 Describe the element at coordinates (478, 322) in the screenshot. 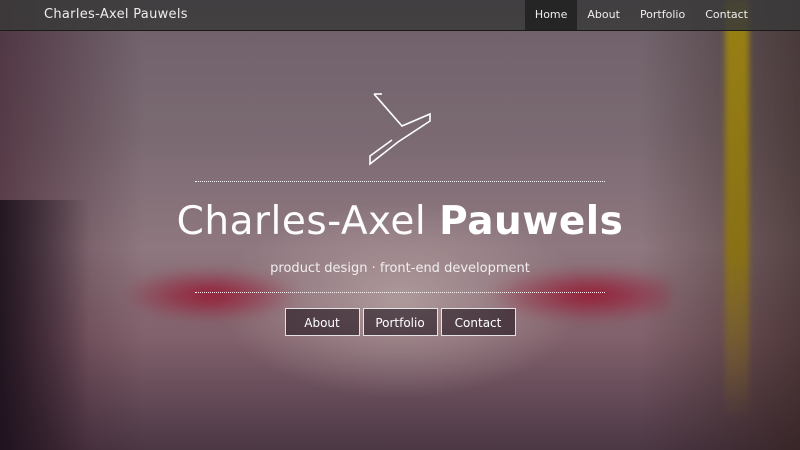

I see `contact-button: Contact` at that location.